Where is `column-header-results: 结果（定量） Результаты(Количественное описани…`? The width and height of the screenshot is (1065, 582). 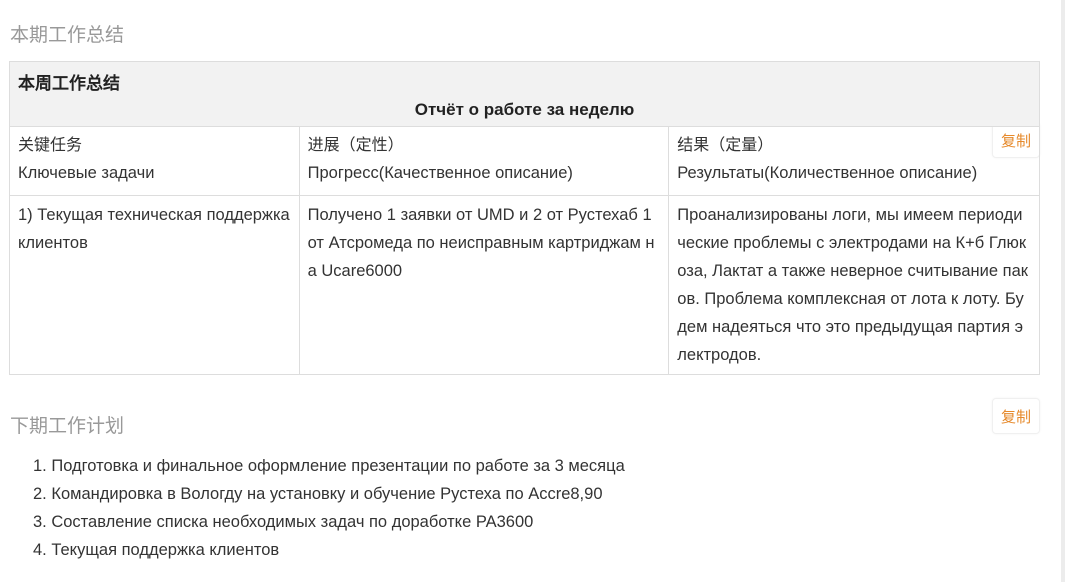
column-header-results: 结果（定量） Результаты(Количественное описани… is located at coordinates (854, 161).